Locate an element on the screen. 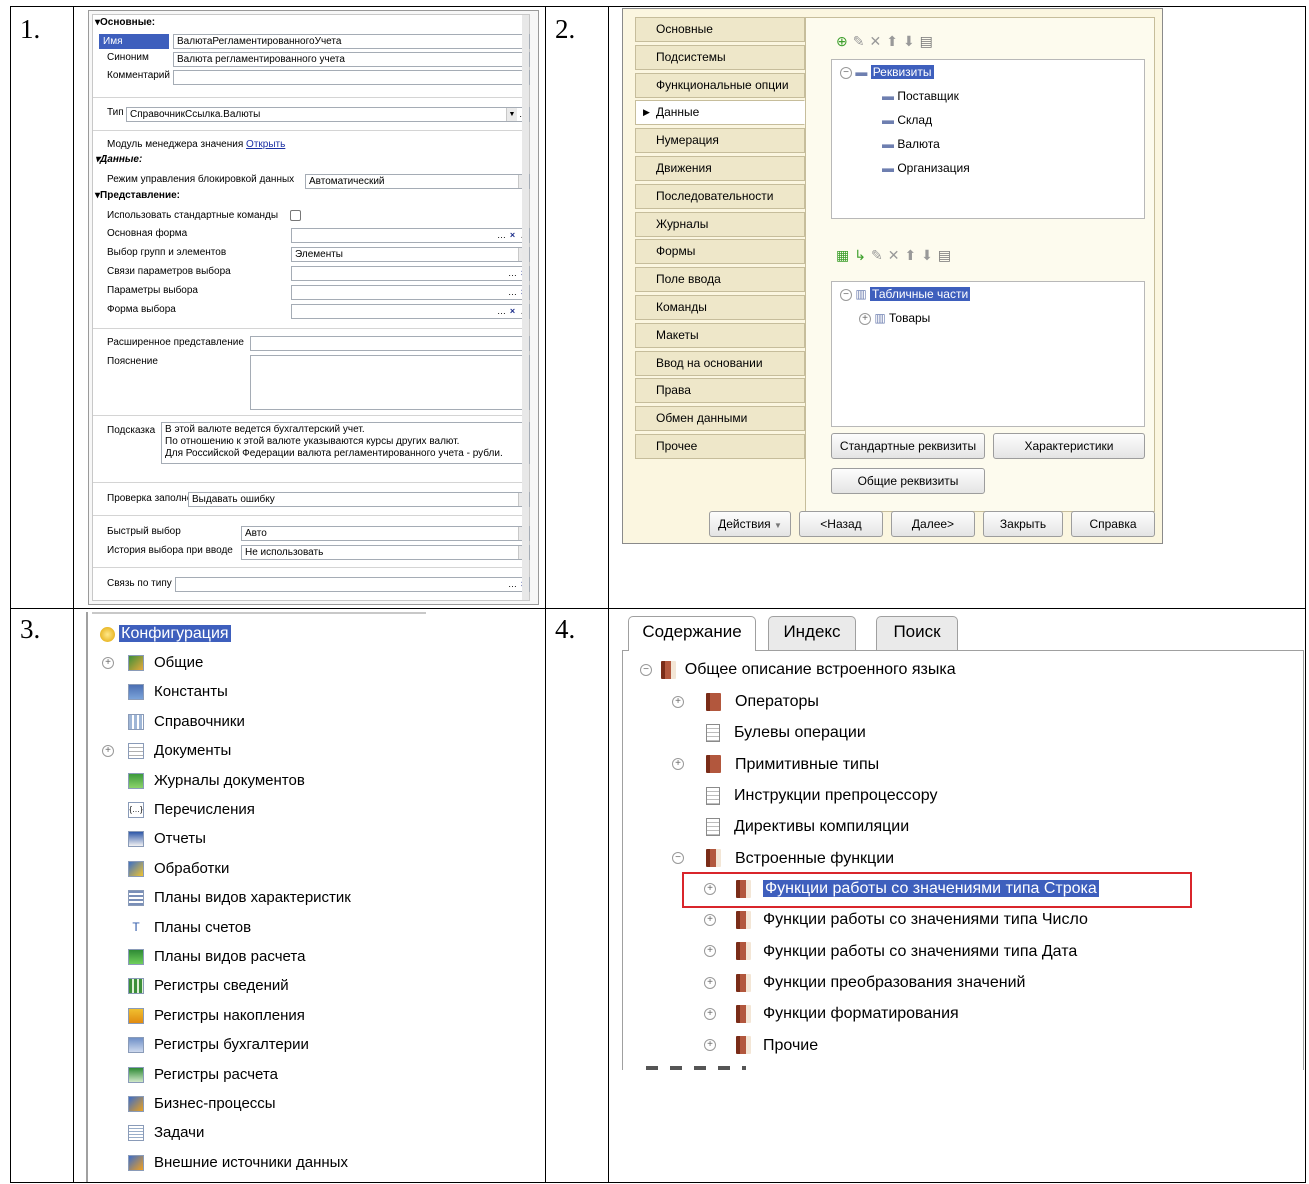 The width and height of the screenshot is (1309, 1184). tab-12: Макеты is located at coordinates (720, 335).